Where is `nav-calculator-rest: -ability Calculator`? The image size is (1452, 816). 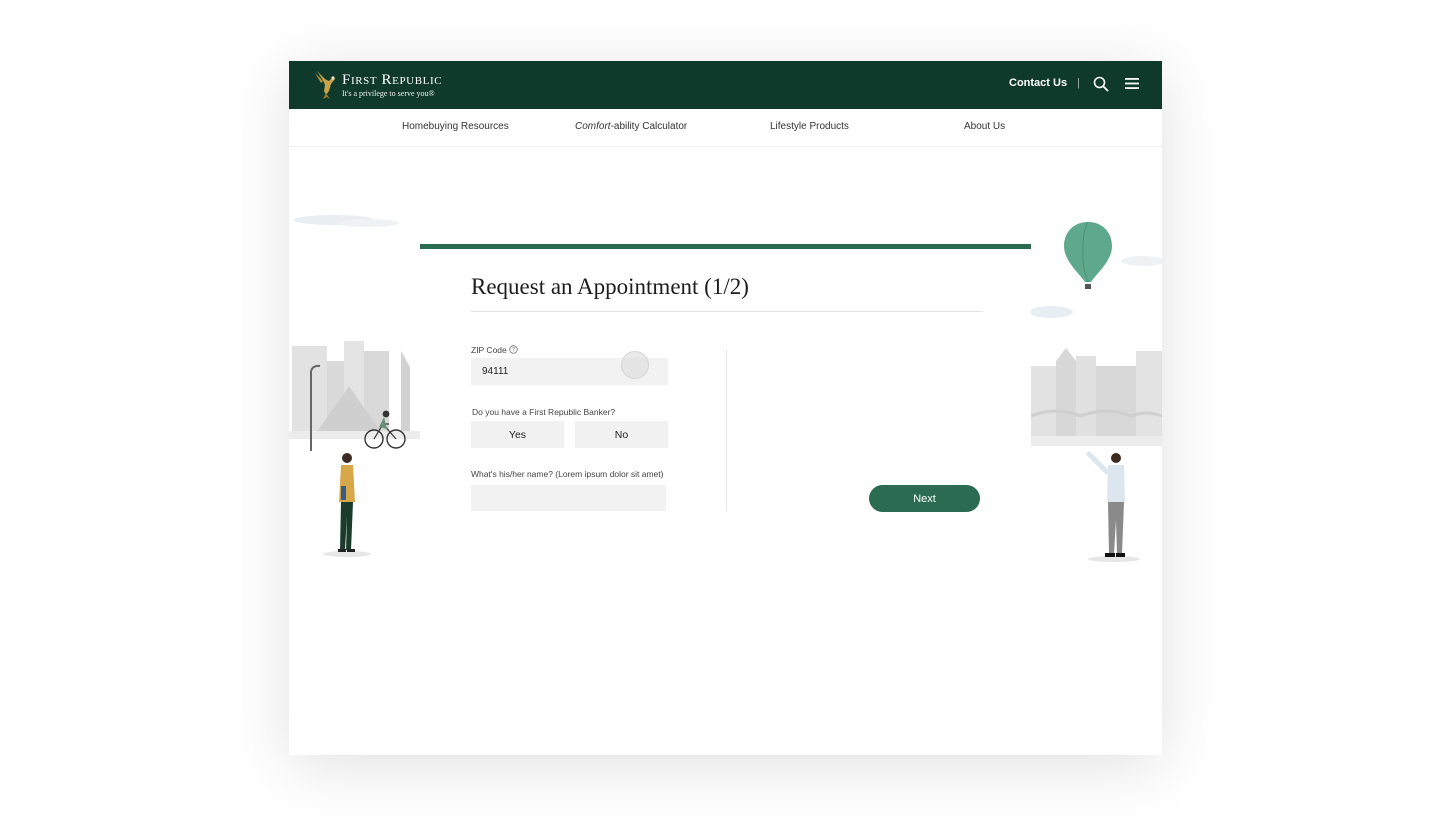
nav-calculator-rest: -ability Calculator is located at coordinates (649, 126).